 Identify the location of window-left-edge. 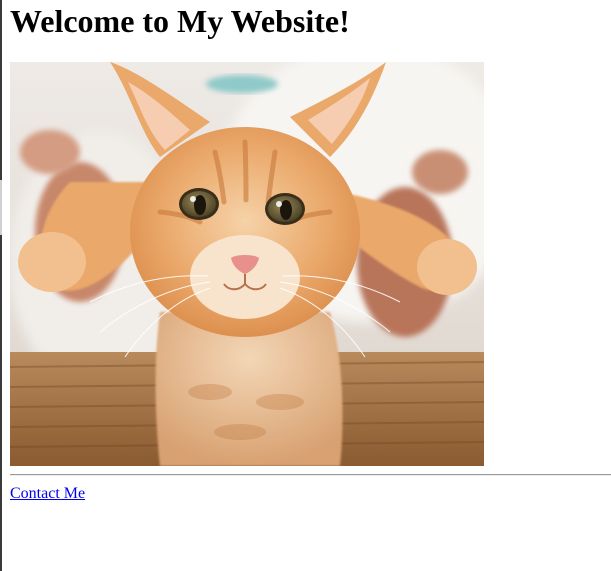
(1, 285).